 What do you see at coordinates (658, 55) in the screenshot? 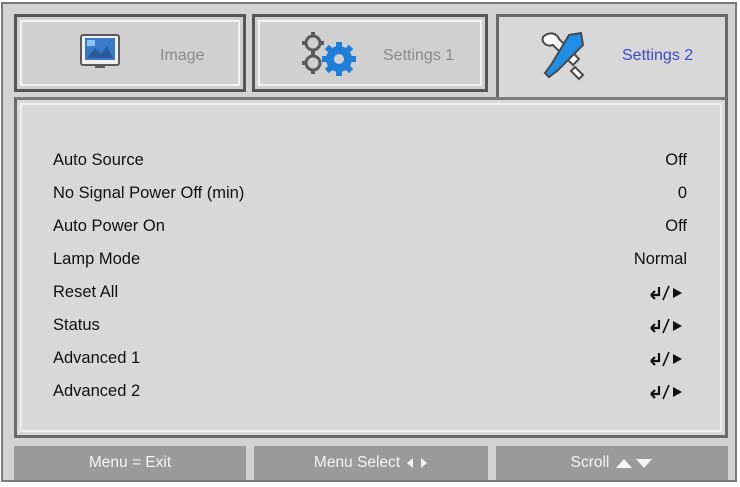
I see `tab-settings-2-label: Settings 2` at bounding box center [658, 55].